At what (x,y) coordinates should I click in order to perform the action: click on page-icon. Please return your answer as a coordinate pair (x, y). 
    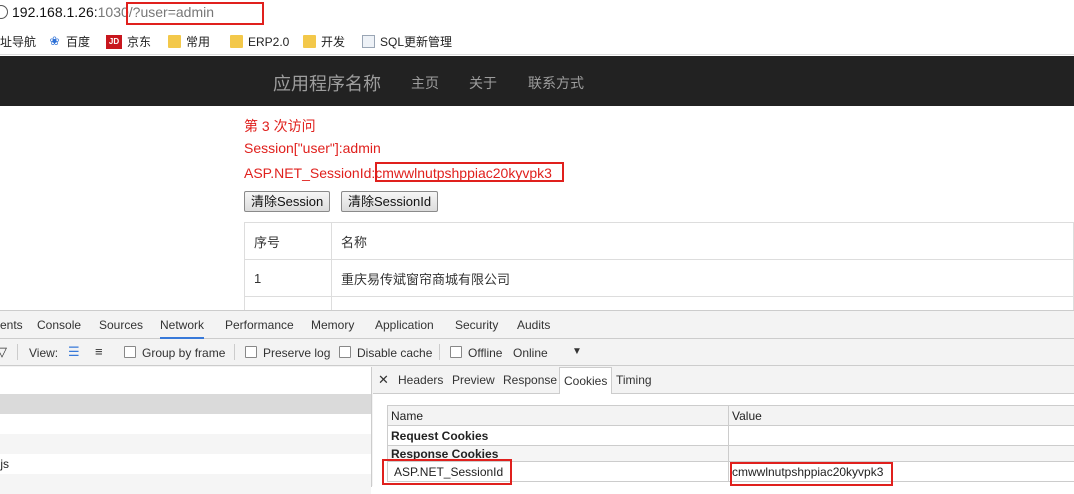
    Looking at the image, I should click on (368, 41).